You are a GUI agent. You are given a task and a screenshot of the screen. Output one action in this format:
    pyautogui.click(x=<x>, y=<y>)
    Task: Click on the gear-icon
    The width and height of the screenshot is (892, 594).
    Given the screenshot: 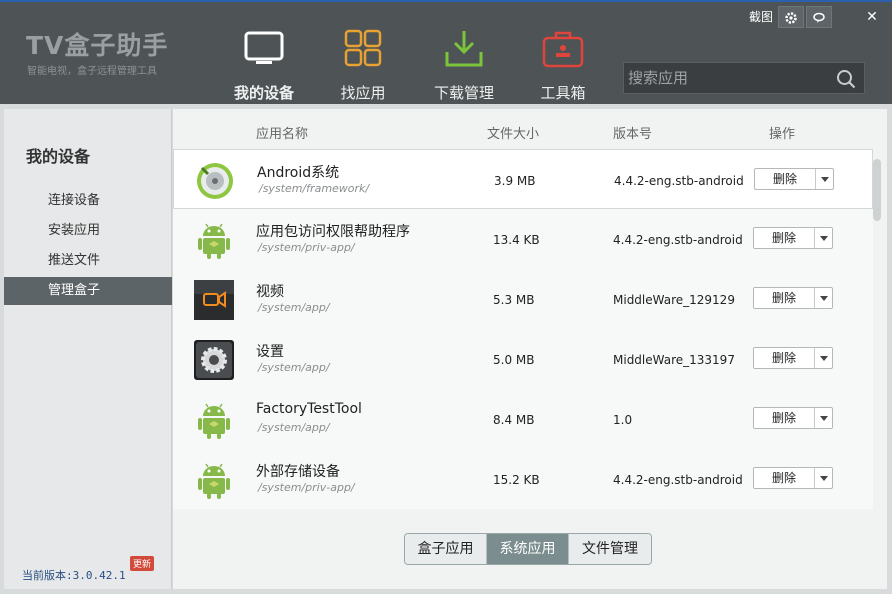 What is the action you would take?
    pyautogui.click(x=791, y=17)
    